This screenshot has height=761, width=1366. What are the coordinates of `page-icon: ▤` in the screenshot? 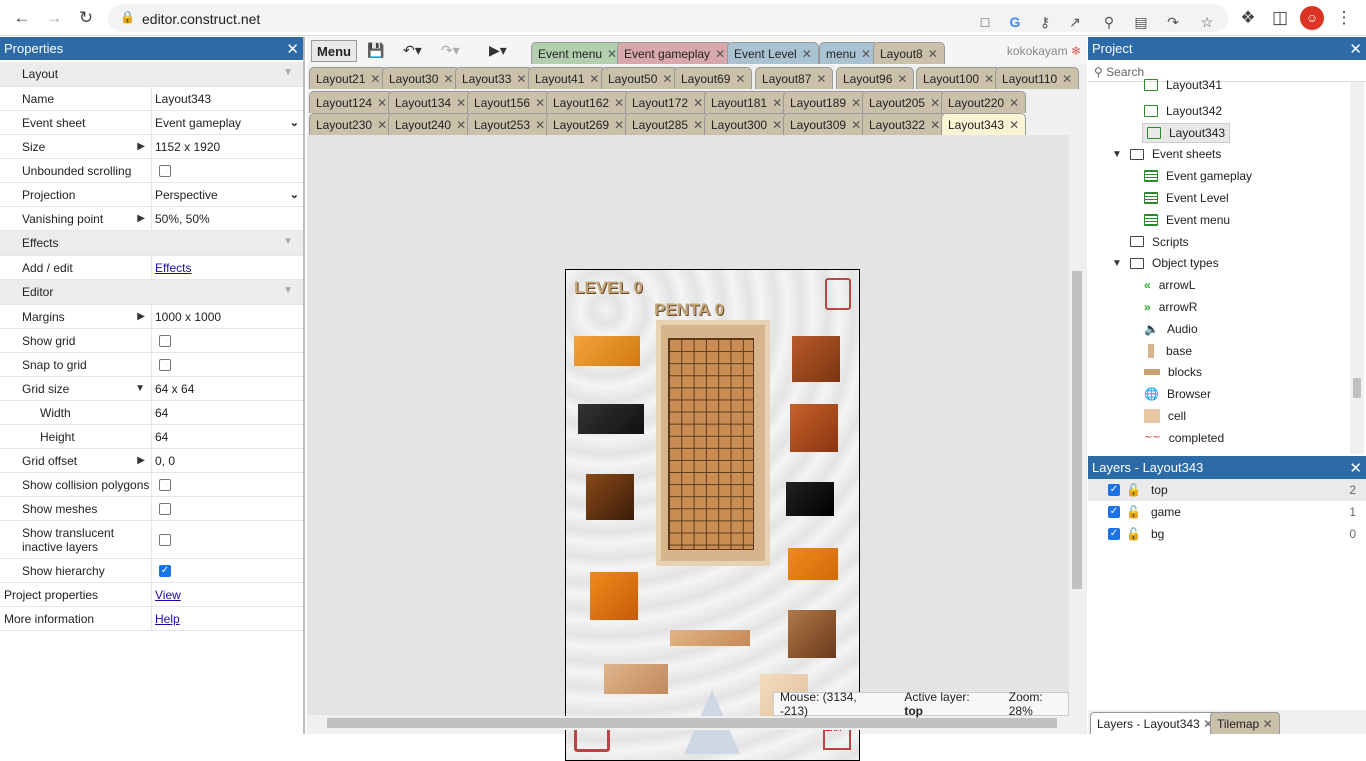 It's located at (1141, 22).